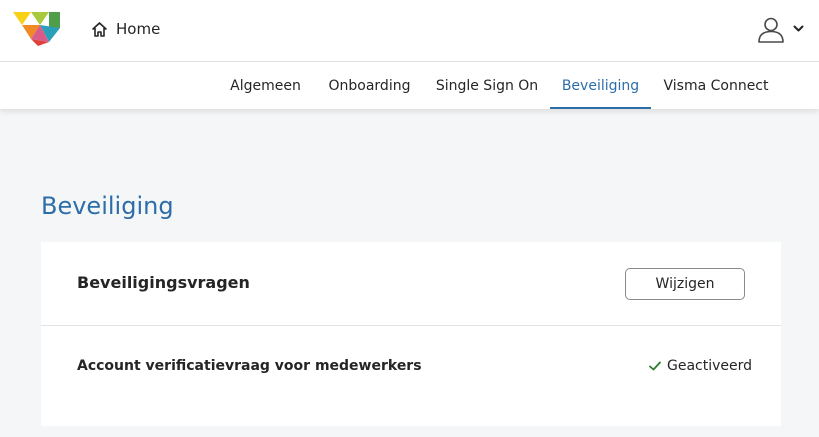 This screenshot has height=437, width=819. What do you see at coordinates (771, 29) in the screenshot?
I see `user-icon` at bounding box center [771, 29].